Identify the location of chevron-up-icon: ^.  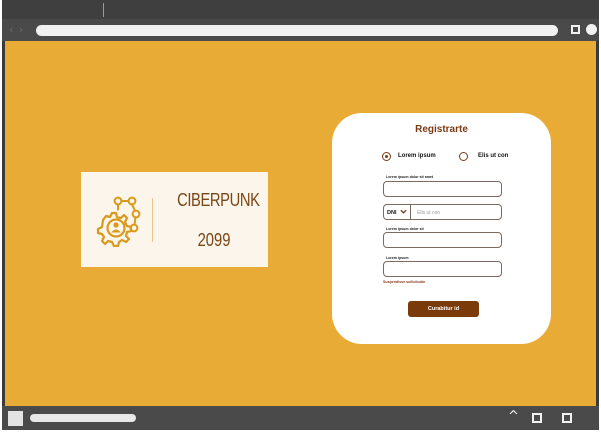
(513, 416).